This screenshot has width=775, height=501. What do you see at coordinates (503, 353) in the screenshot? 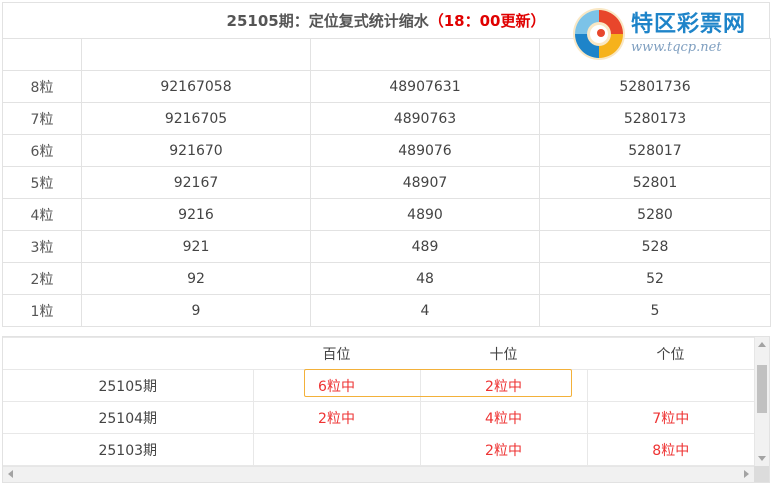
I see `history-header-tens: 十位` at bounding box center [503, 353].